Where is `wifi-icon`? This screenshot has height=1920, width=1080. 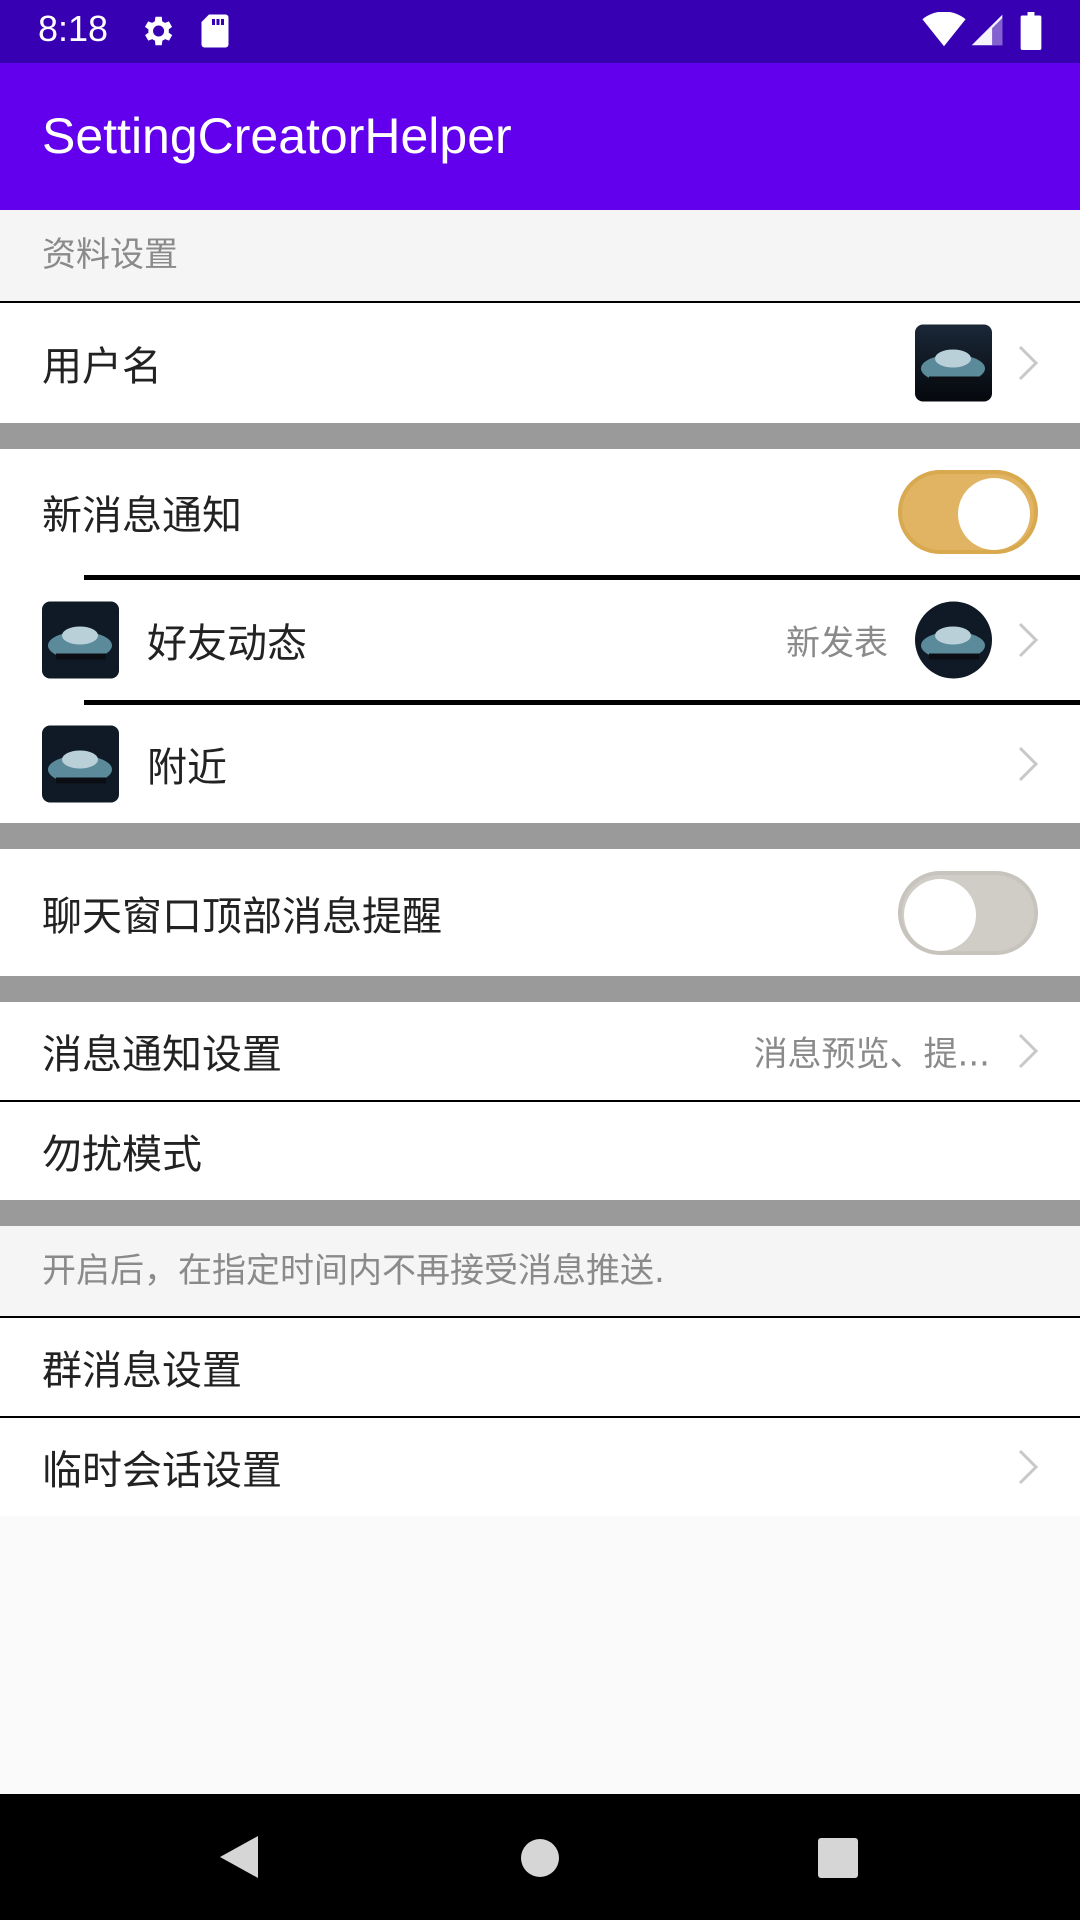
wifi-icon is located at coordinates (944, 29).